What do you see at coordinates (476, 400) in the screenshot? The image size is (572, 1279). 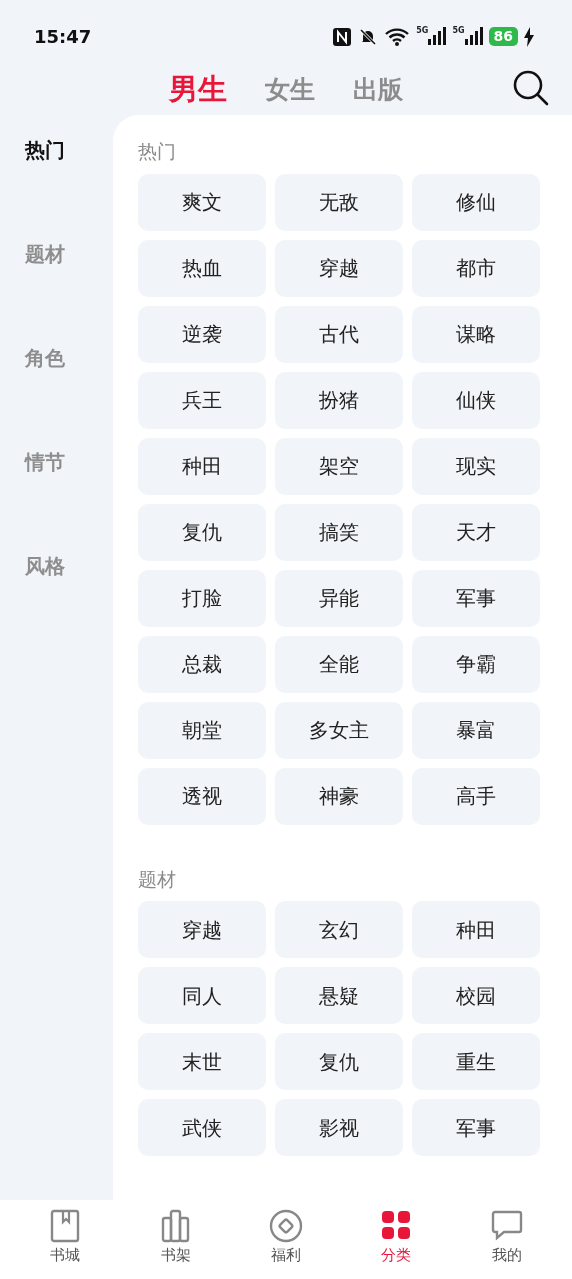 I see `tag-button: 仙侠` at bounding box center [476, 400].